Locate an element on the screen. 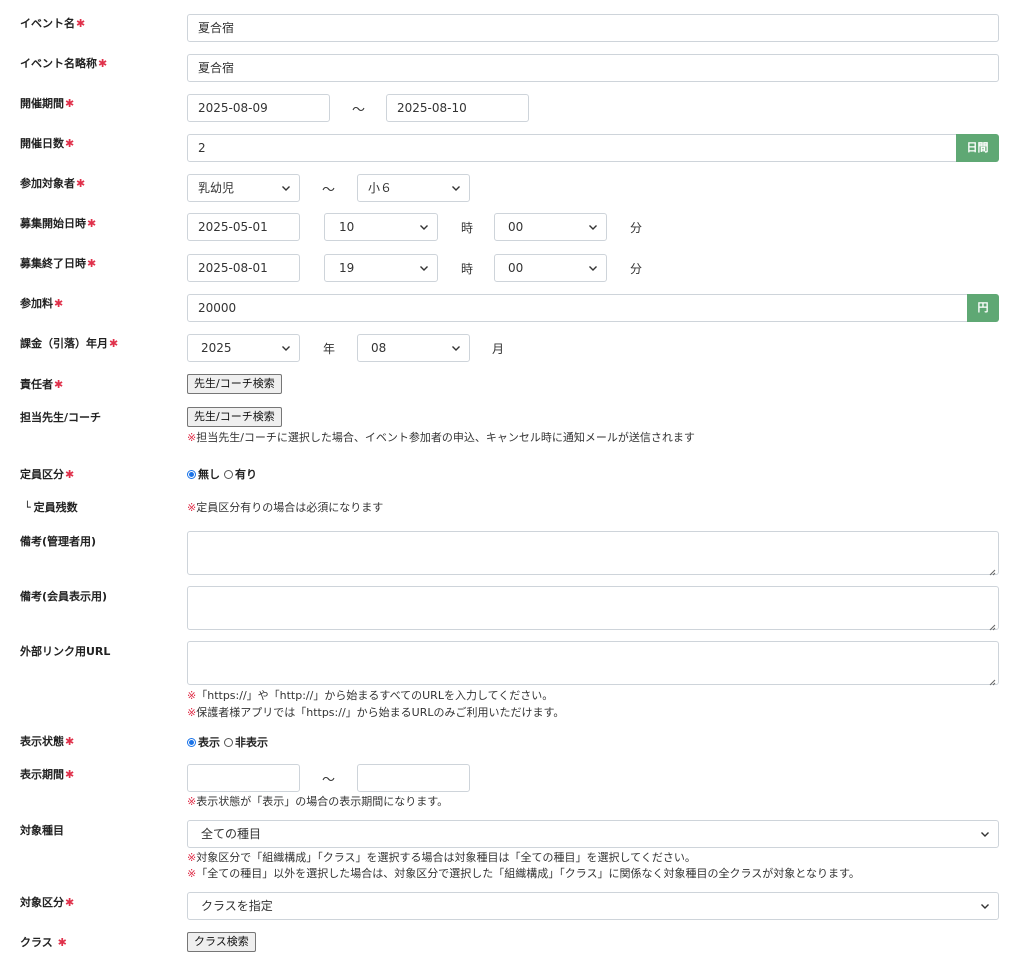 This screenshot has width=1024, height=960. label-target: 参加対象者✱ is located at coordinates (53, 183).